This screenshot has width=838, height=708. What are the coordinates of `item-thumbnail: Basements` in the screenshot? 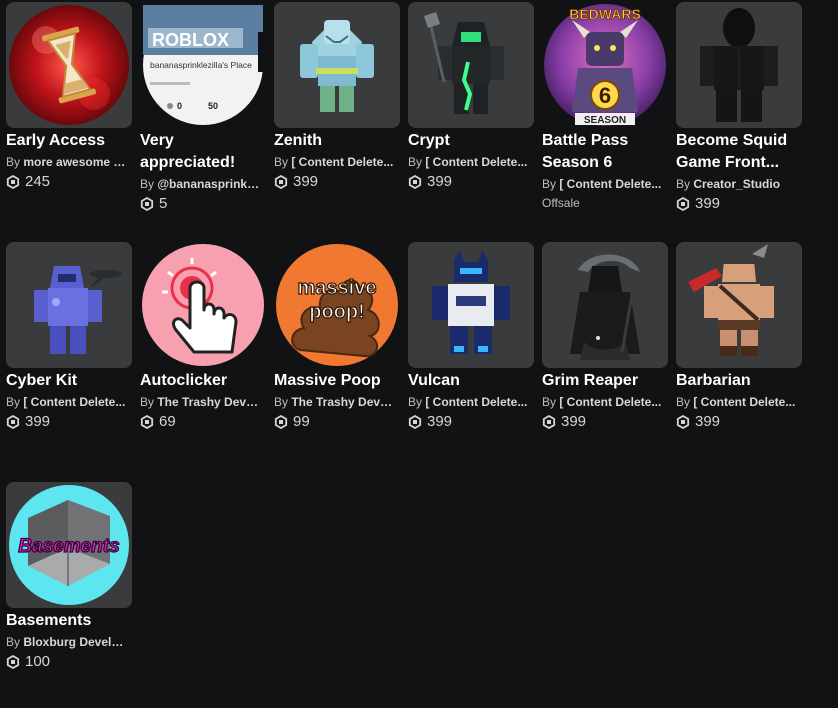 It's located at (69, 545).